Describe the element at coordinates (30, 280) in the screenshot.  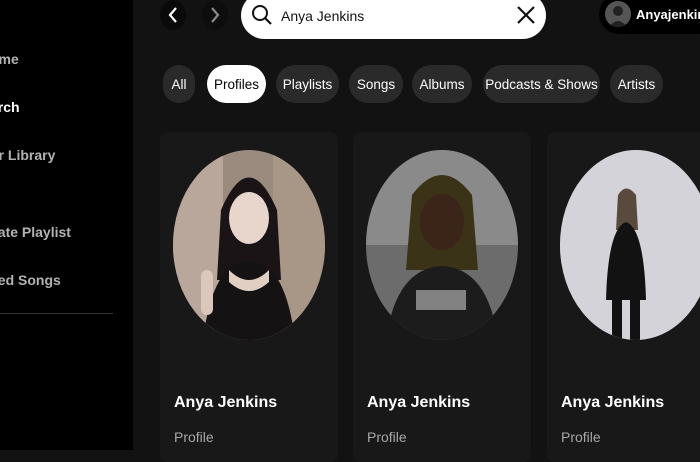
I see `sidebar-item-liked-songs: ked Songs` at that location.